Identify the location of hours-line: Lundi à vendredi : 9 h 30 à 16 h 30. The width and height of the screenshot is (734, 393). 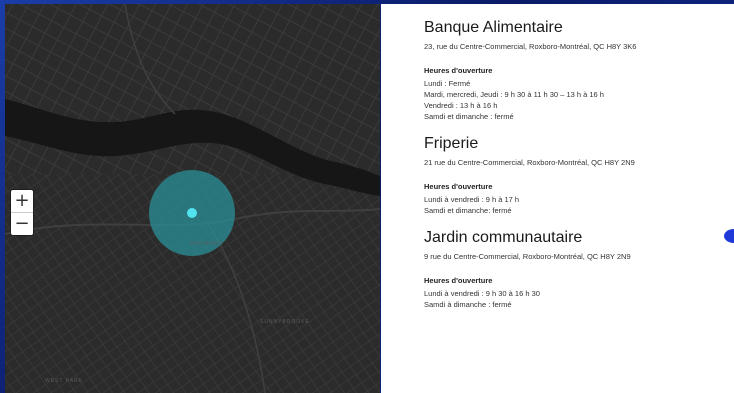
(482, 293).